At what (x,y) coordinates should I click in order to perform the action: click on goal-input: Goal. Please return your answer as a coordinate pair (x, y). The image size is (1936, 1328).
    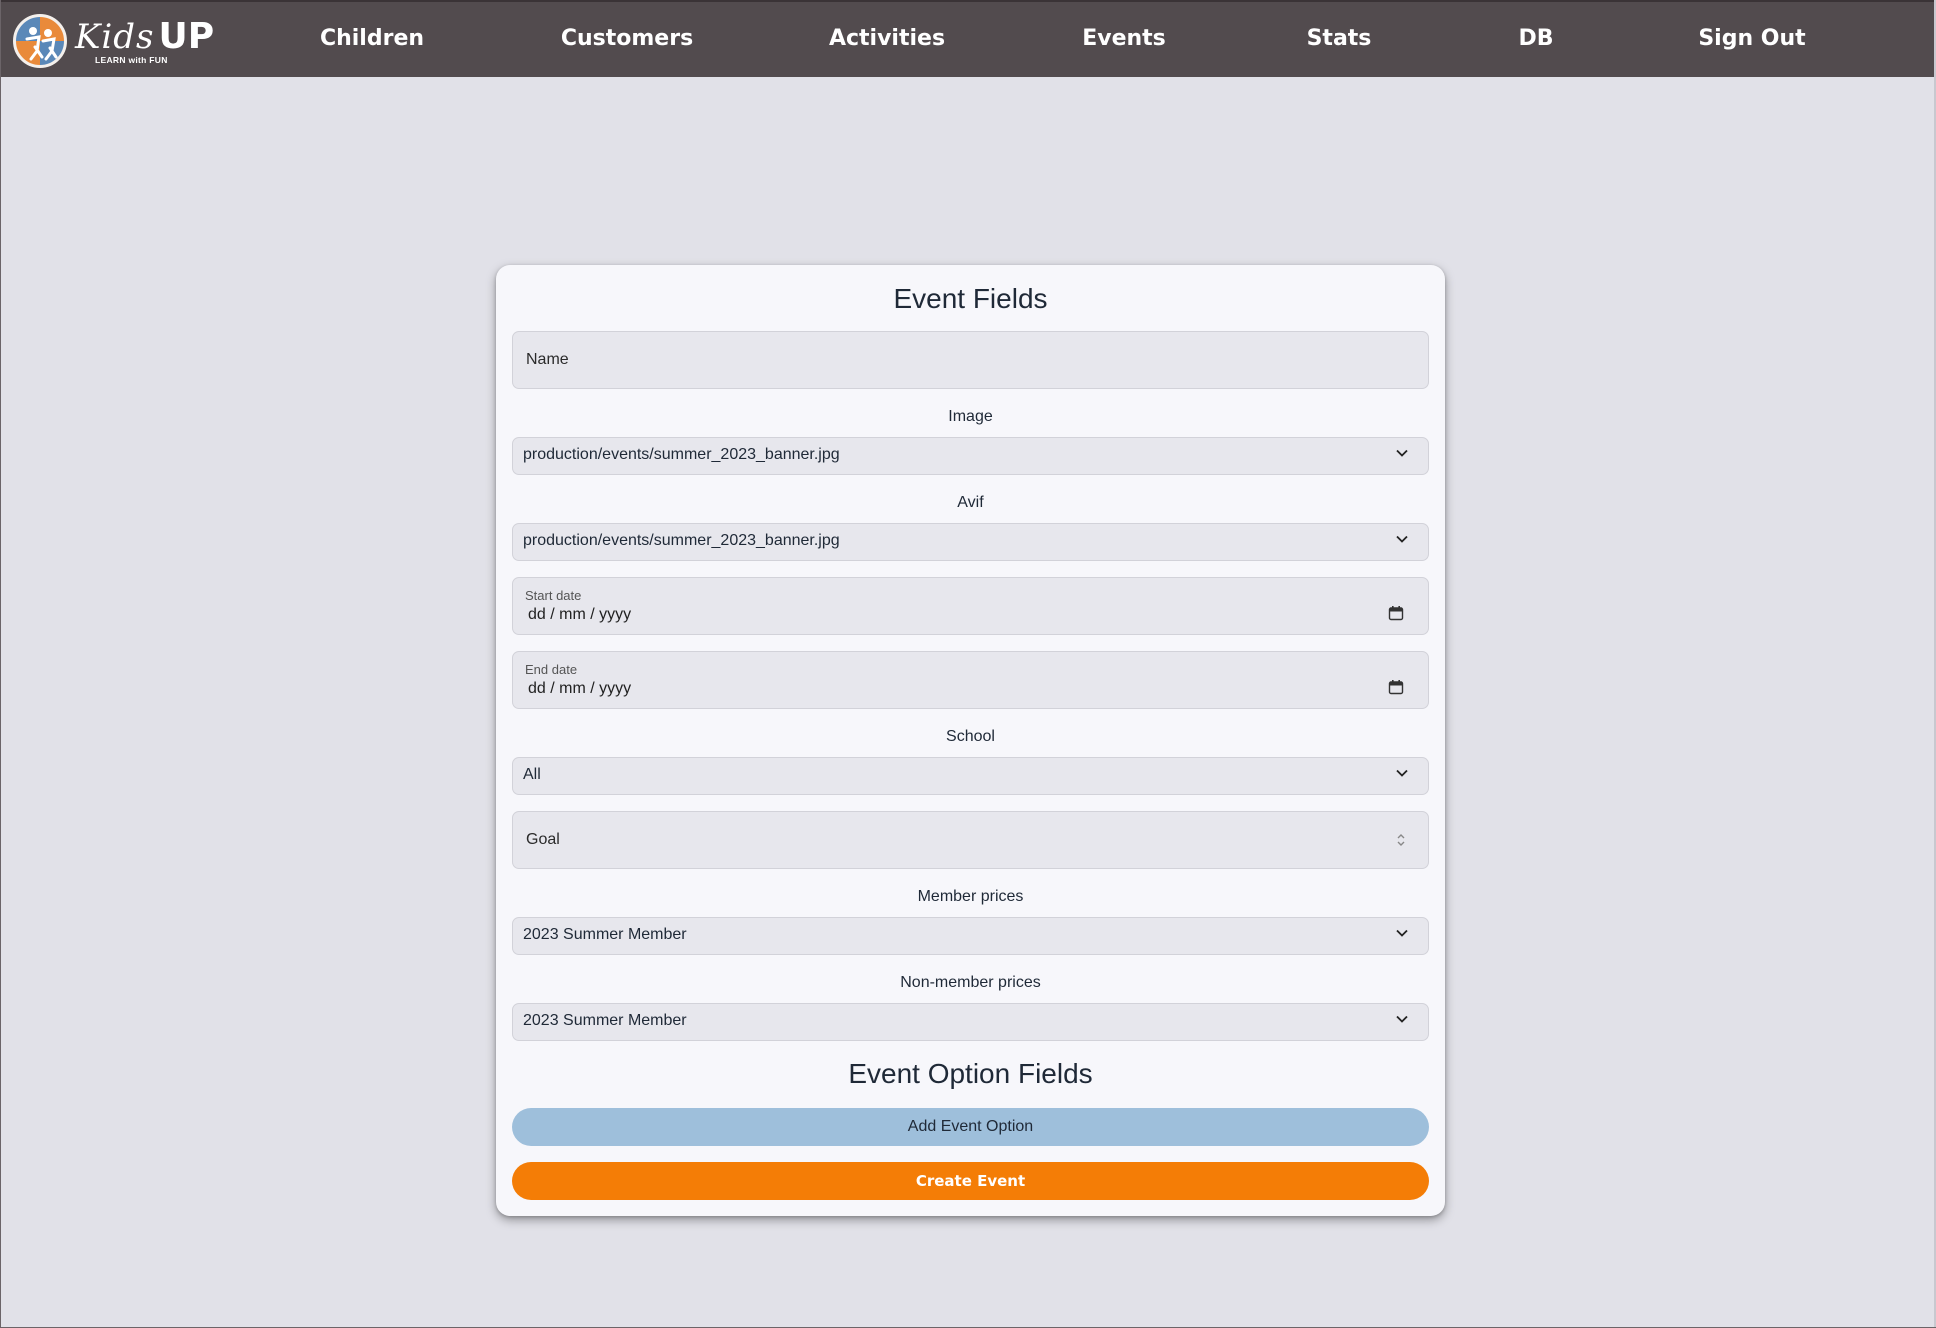
    Looking at the image, I should click on (970, 840).